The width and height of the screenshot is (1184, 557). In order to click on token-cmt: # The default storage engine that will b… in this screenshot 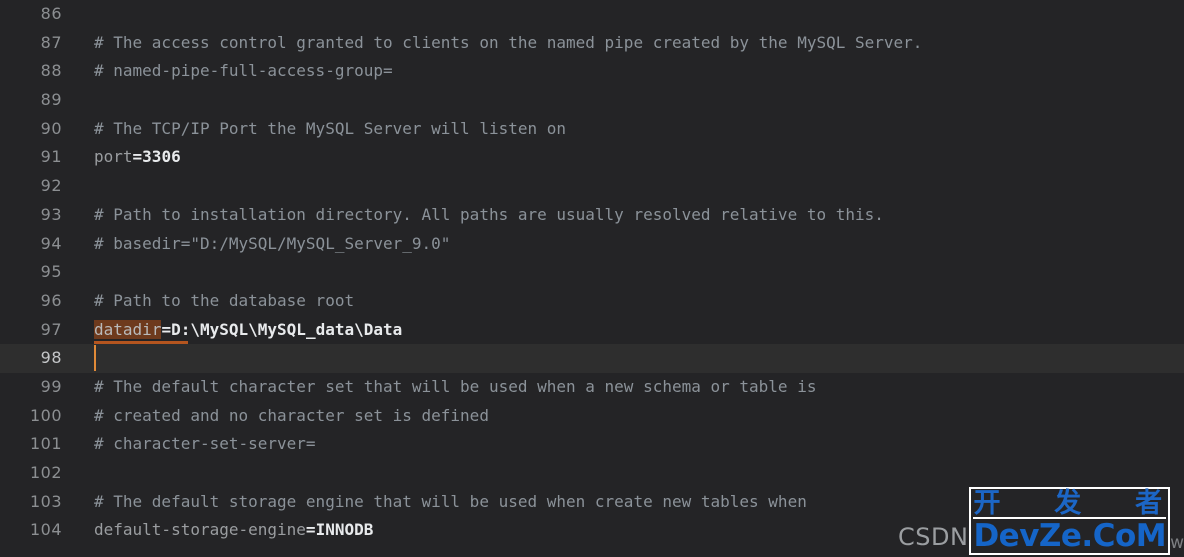, I will do `click(450, 501)`.